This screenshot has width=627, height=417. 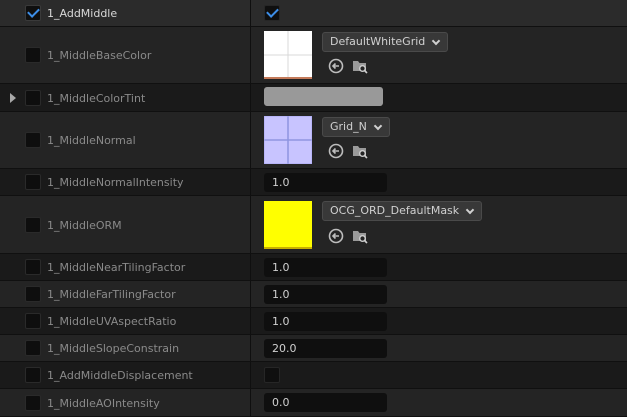 I want to click on color-tint-swatch, so click(x=323, y=96).